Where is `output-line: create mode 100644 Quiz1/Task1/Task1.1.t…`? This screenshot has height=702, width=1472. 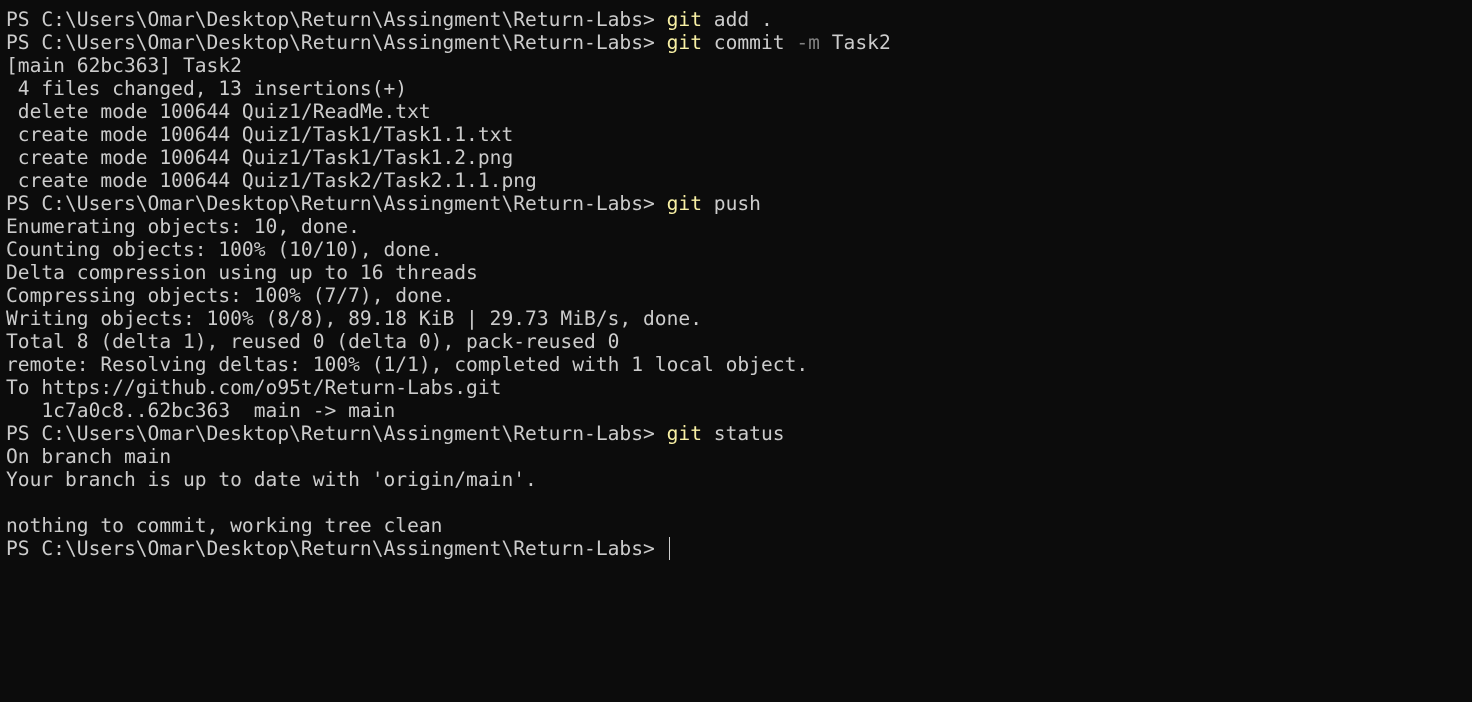
output-line: create mode 100644 Quiz1/Task1/Task1.1.t… is located at coordinates (260, 134).